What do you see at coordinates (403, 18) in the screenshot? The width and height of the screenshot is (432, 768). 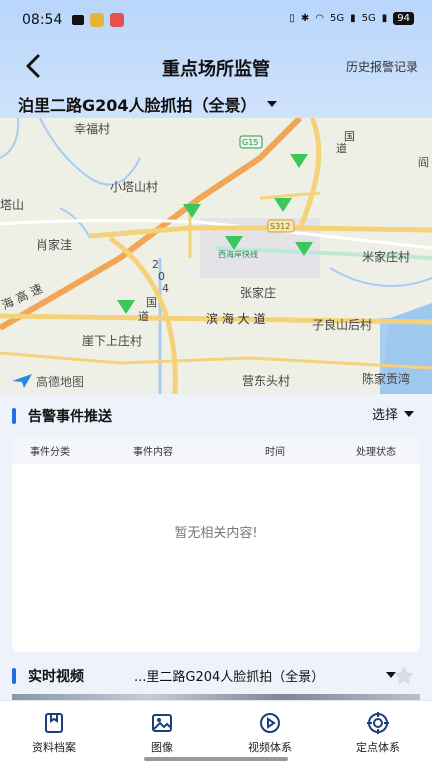 I see `battery-indicator: 94` at bounding box center [403, 18].